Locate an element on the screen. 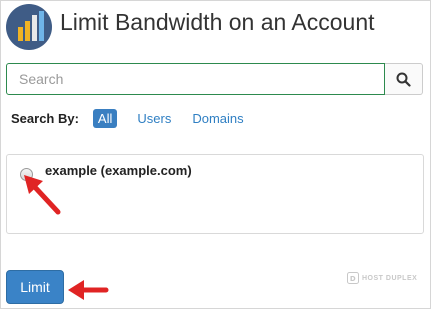 This screenshot has height=309, width=431. search-icon is located at coordinates (403, 79).